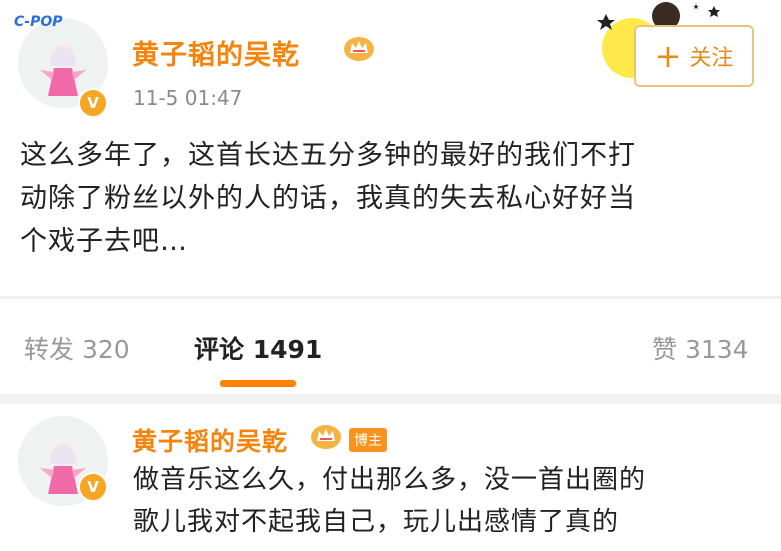  I want to click on tab-likes: 赞 3134, so click(700, 348).